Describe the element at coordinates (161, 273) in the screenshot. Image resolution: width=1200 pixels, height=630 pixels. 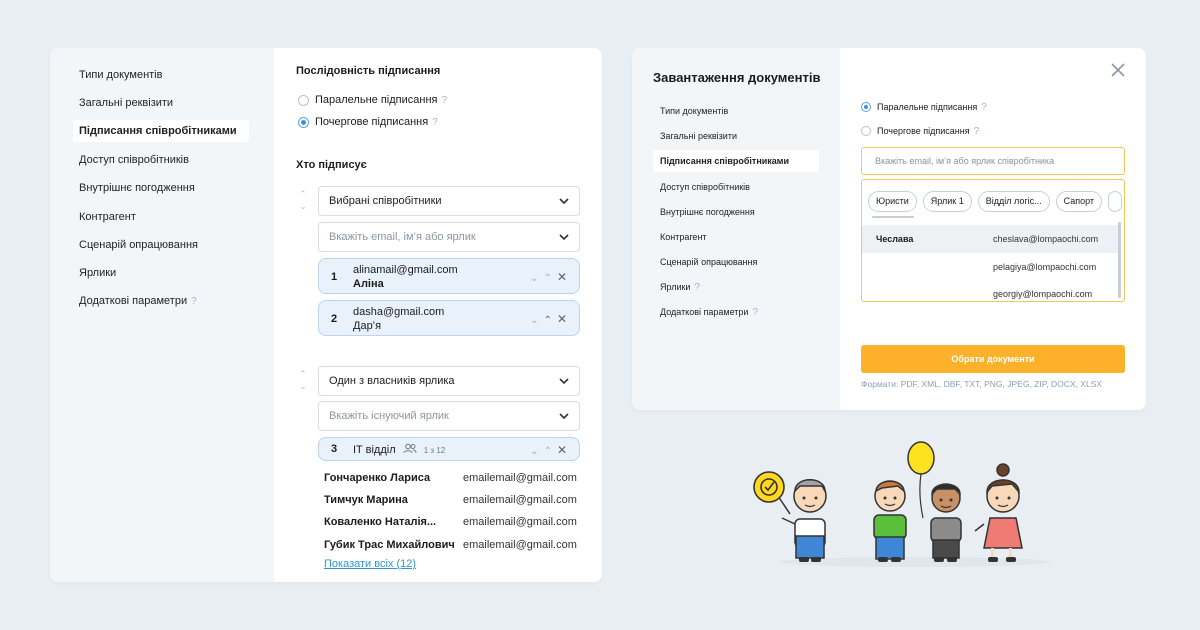
I see `sidebar-item-labels: Ярлики` at that location.